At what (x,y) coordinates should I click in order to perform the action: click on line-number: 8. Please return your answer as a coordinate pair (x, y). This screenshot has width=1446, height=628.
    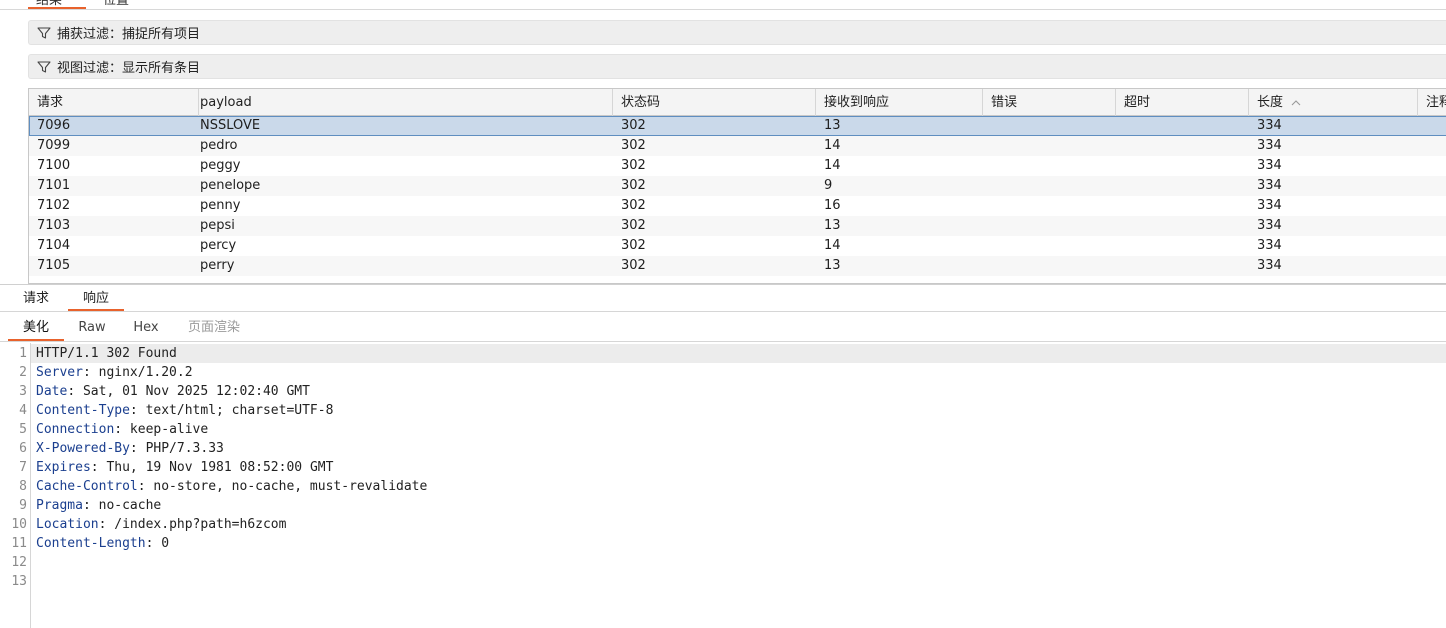
    Looking at the image, I should click on (23, 486).